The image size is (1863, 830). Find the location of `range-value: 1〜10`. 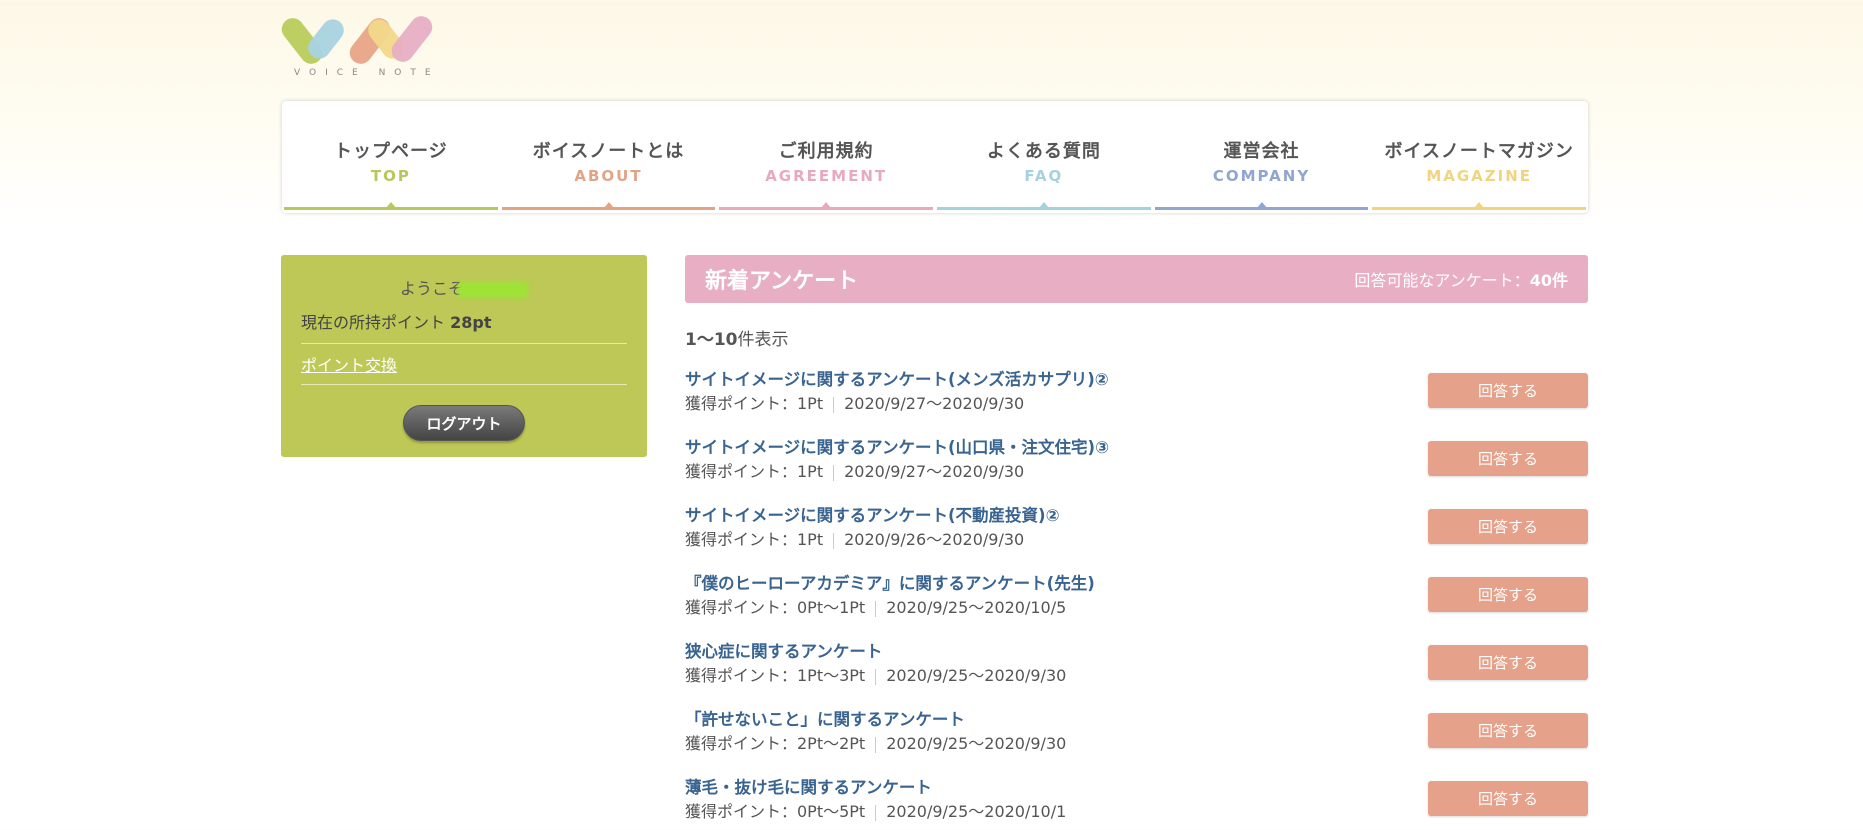

range-value: 1〜10 is located at coordinates (711, 340).